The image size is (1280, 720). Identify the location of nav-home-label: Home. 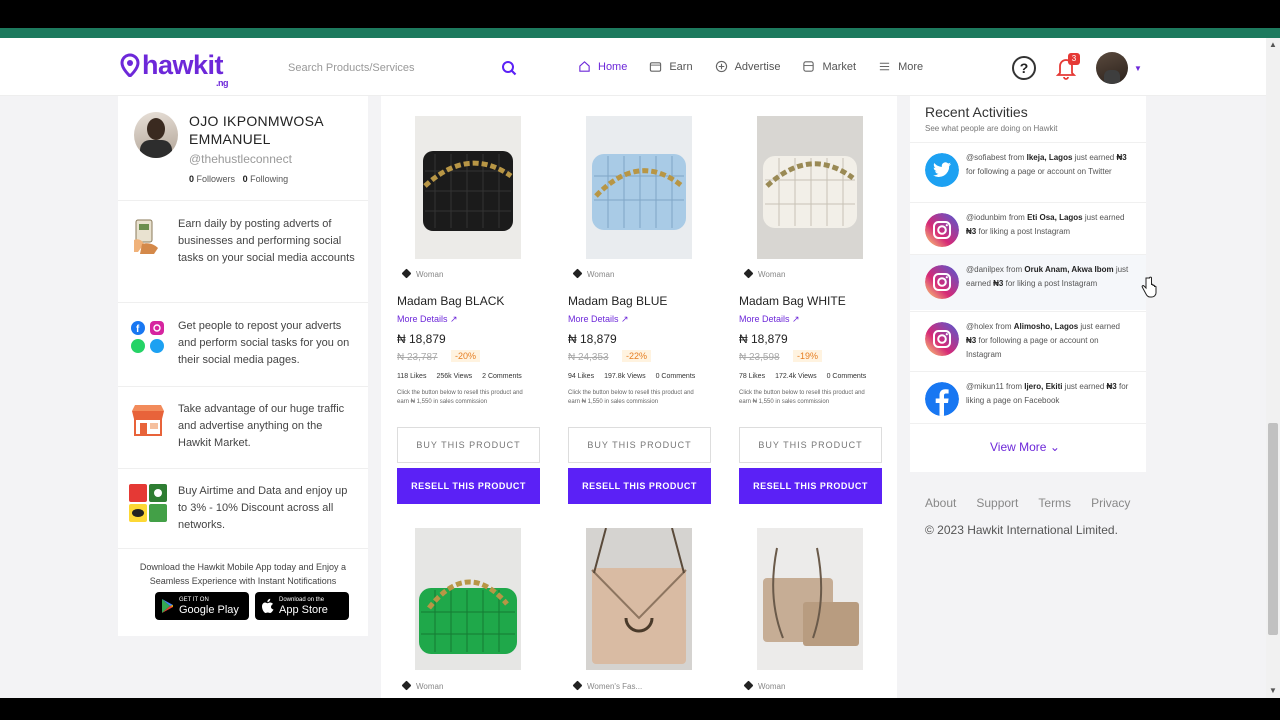
(613, 66).